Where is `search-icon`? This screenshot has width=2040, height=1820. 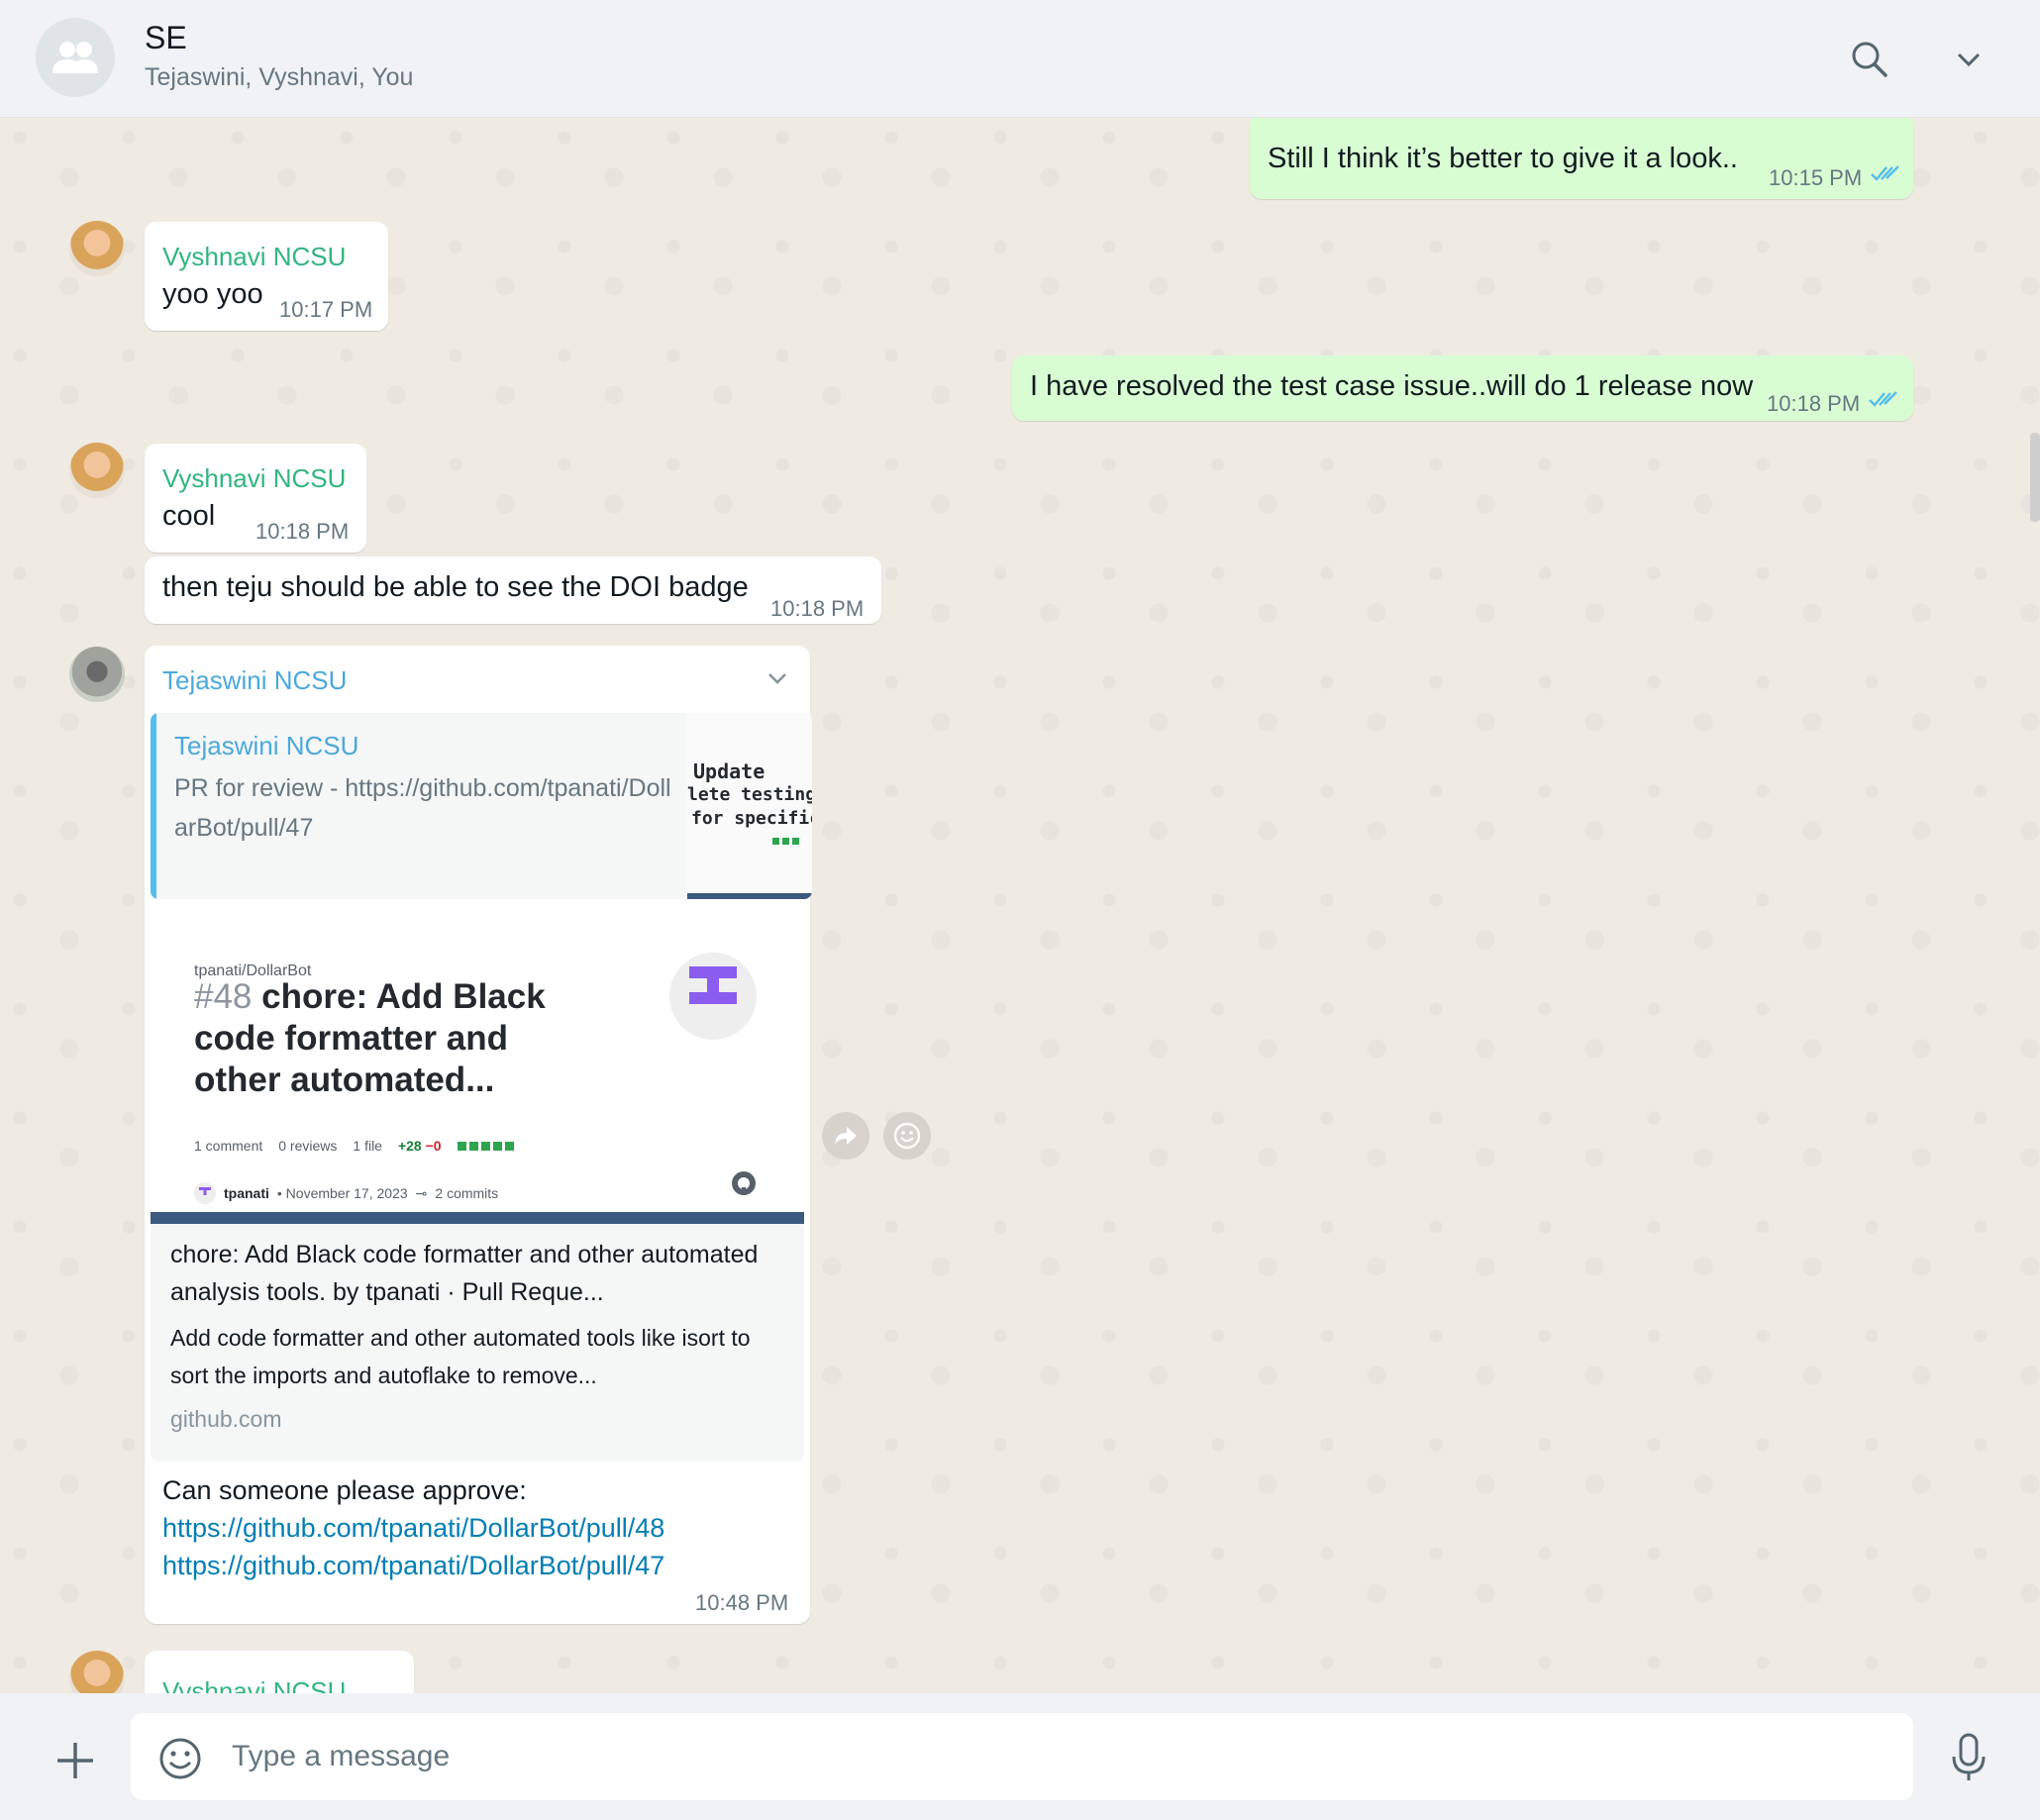
search-icon is located at coordinates (1869, 59).